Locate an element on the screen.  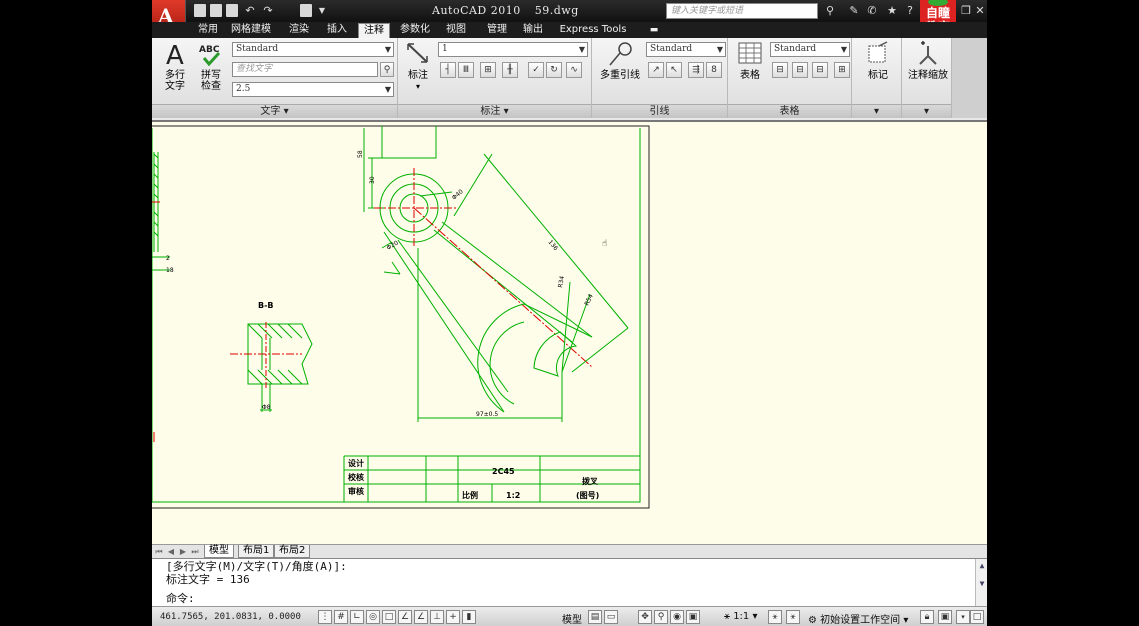
first-layout-icon: ⏮ is located at coordinates (159, 552).